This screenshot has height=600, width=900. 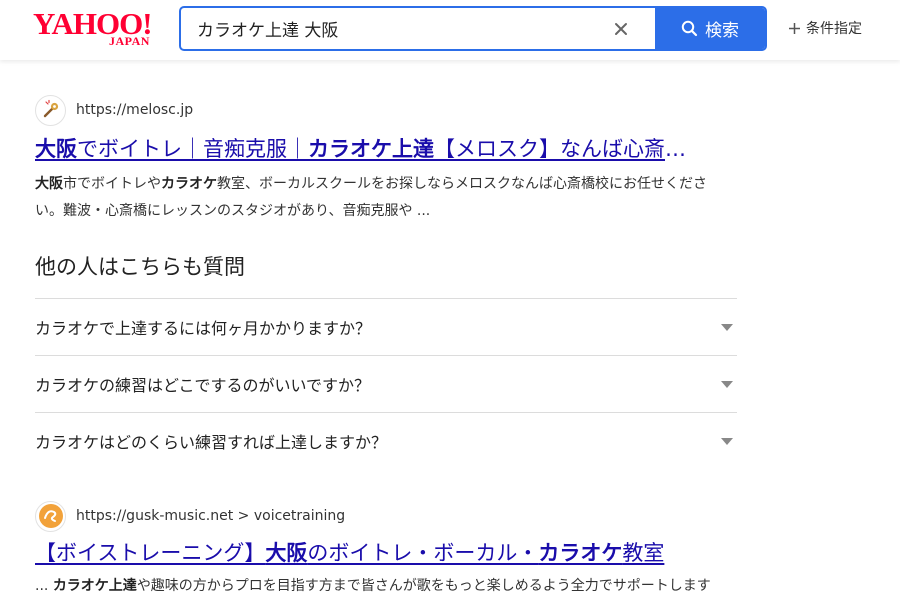 I want to click on result-url: https://melosc.jp, so click(x=135, y=110).